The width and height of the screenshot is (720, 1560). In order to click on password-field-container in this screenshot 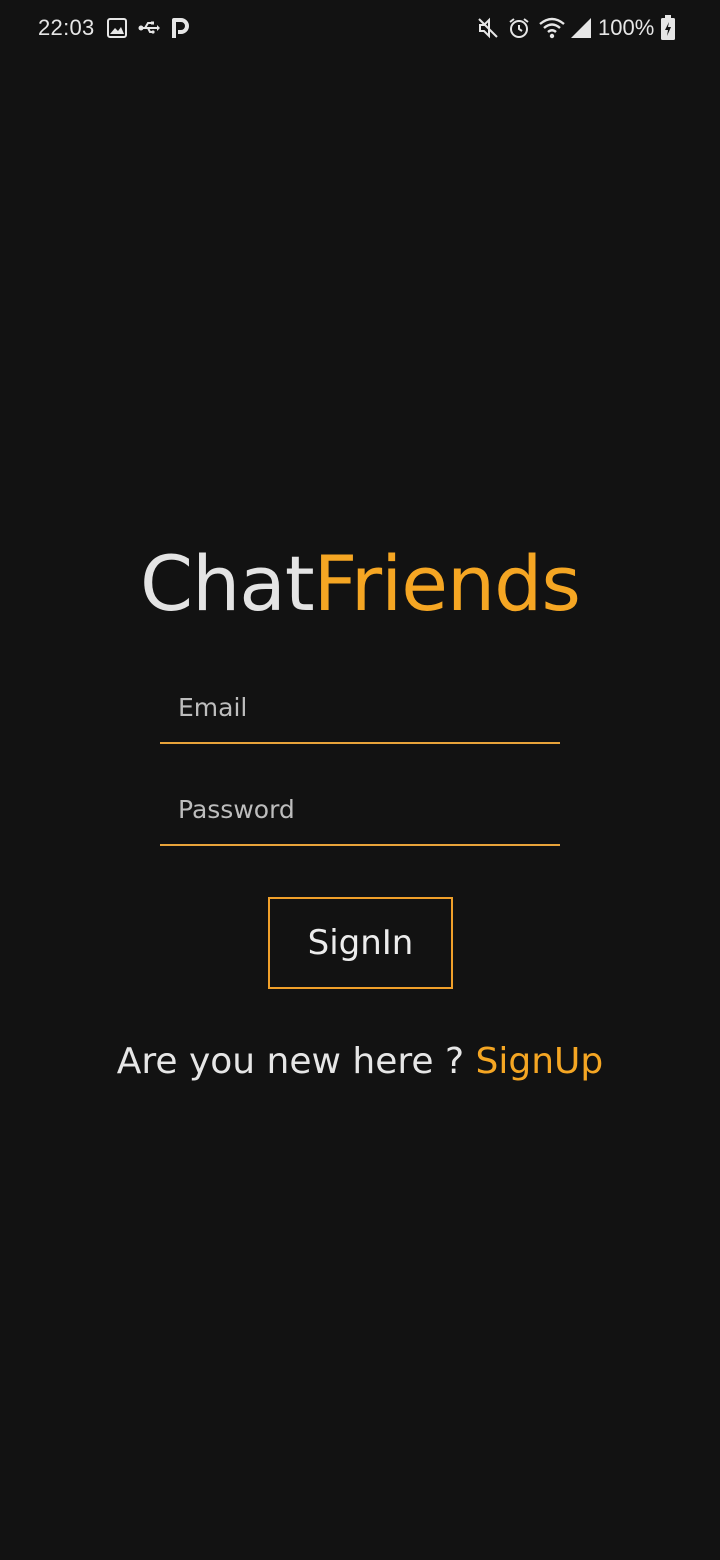, I will do `click(360, 810)`.